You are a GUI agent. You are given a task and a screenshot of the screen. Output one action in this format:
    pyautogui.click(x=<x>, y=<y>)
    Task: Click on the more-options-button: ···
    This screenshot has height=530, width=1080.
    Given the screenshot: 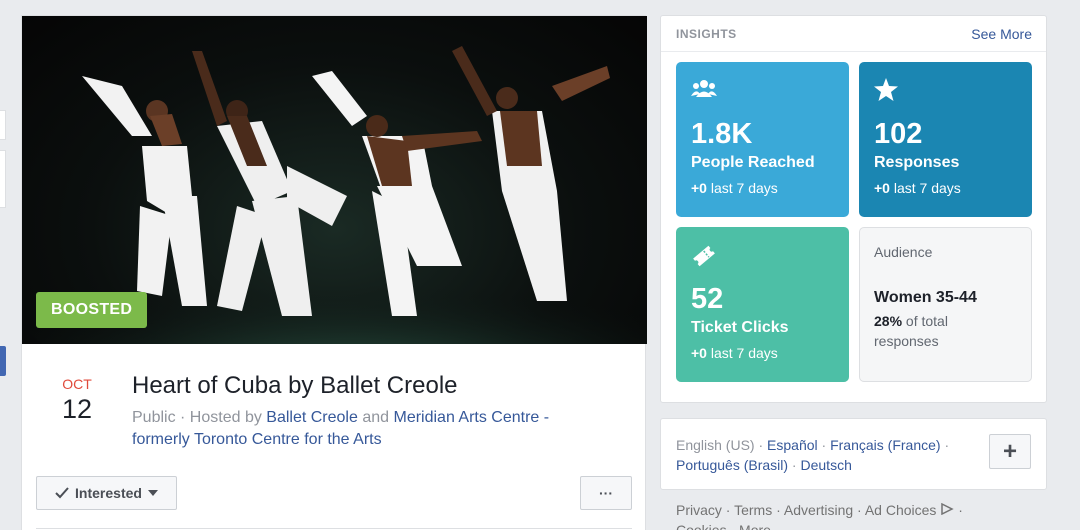 What is the action you would take?
    pyautogui.click(x=606, y=493)
    